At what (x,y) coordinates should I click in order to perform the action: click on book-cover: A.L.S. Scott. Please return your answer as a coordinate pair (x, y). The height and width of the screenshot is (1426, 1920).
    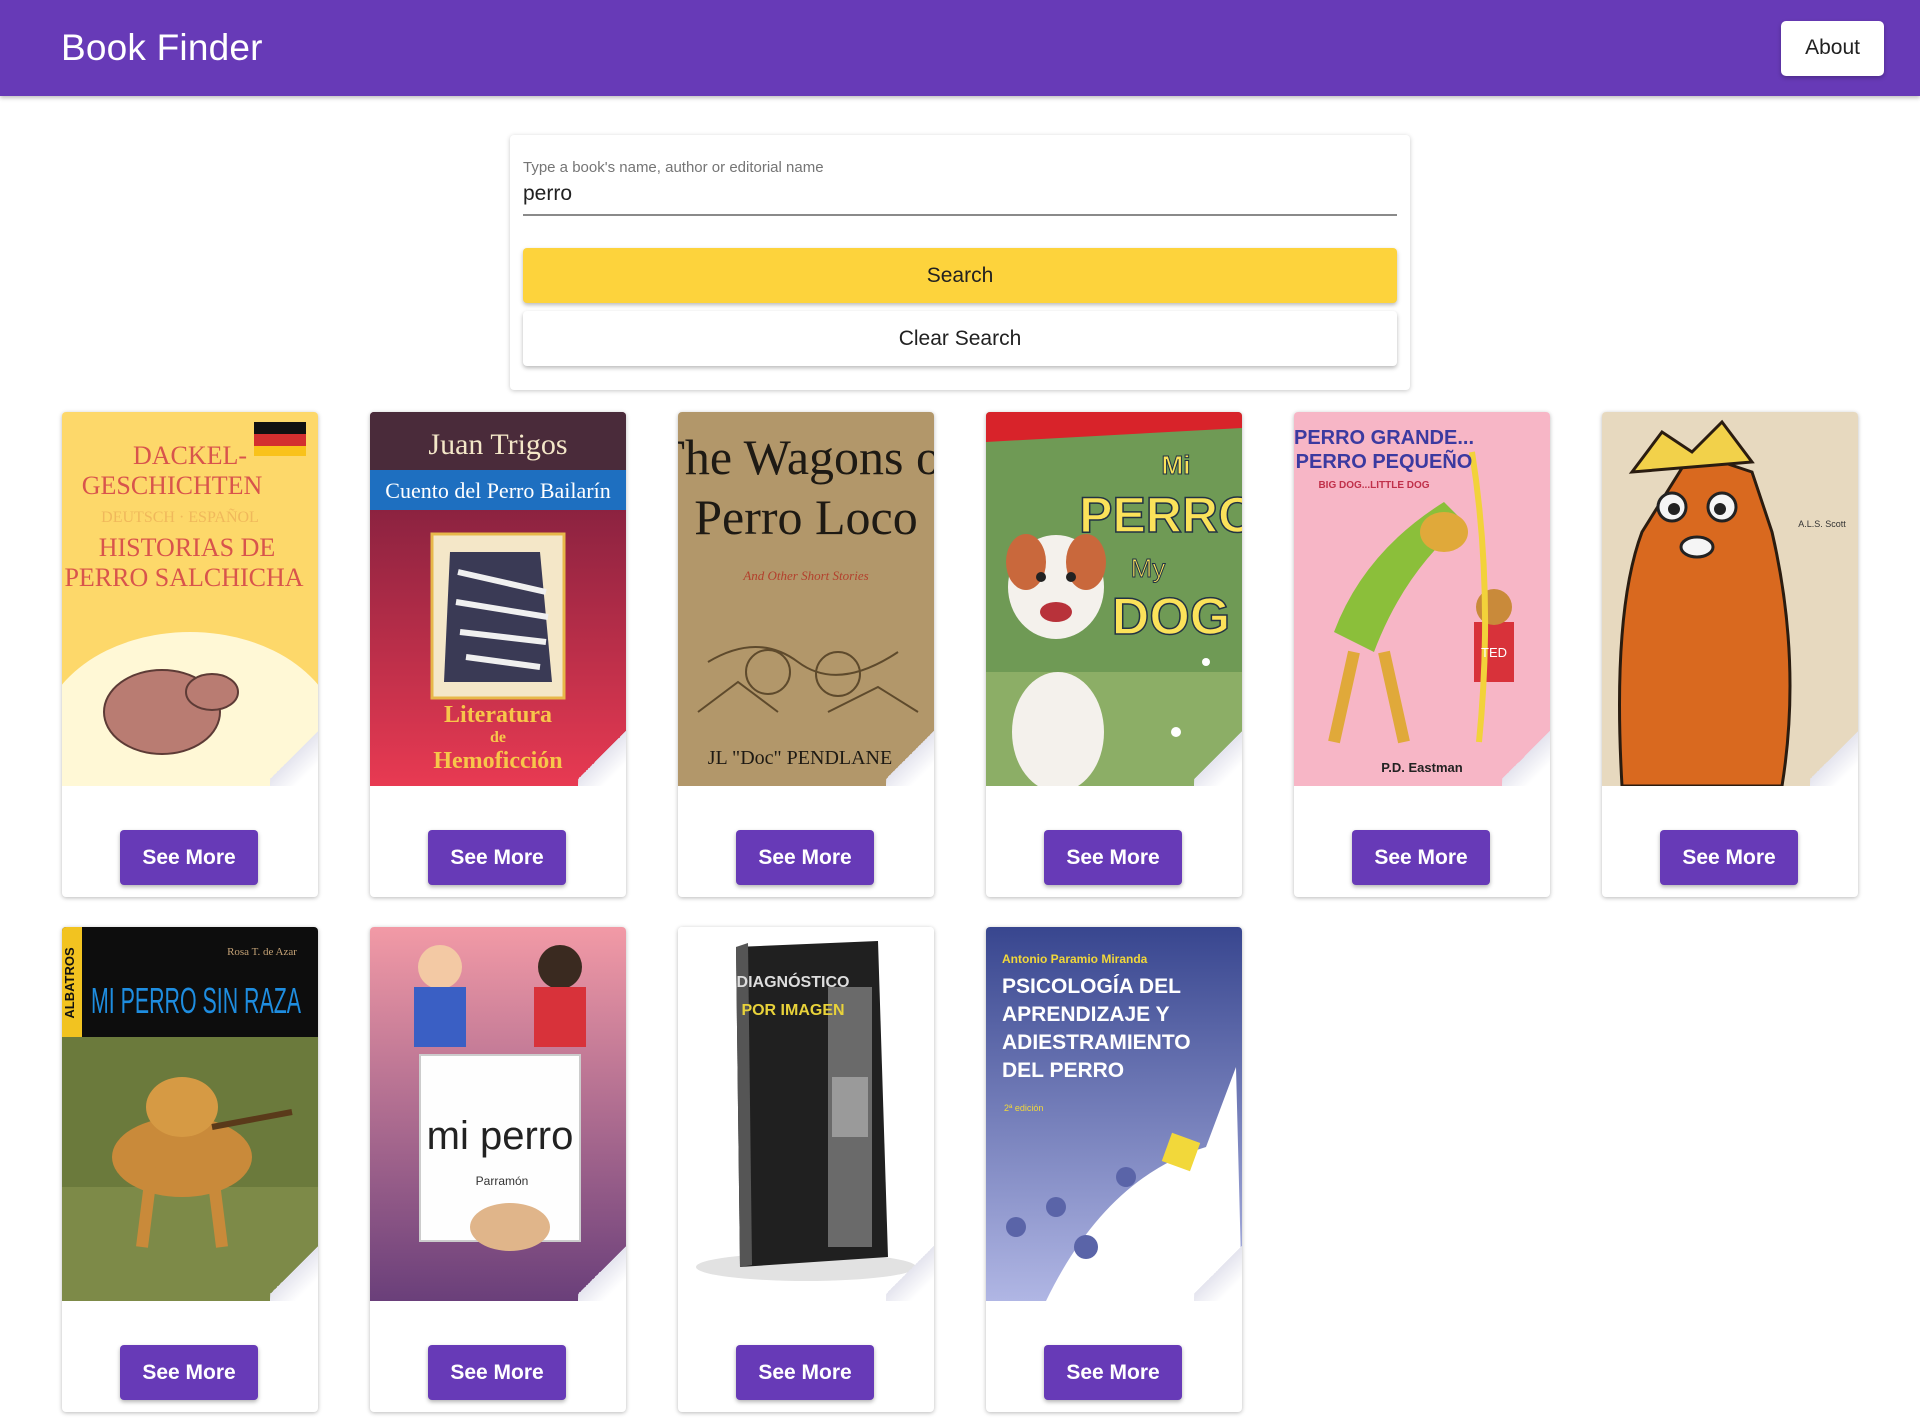
    Looking at the image, I should click on (1730, 599).